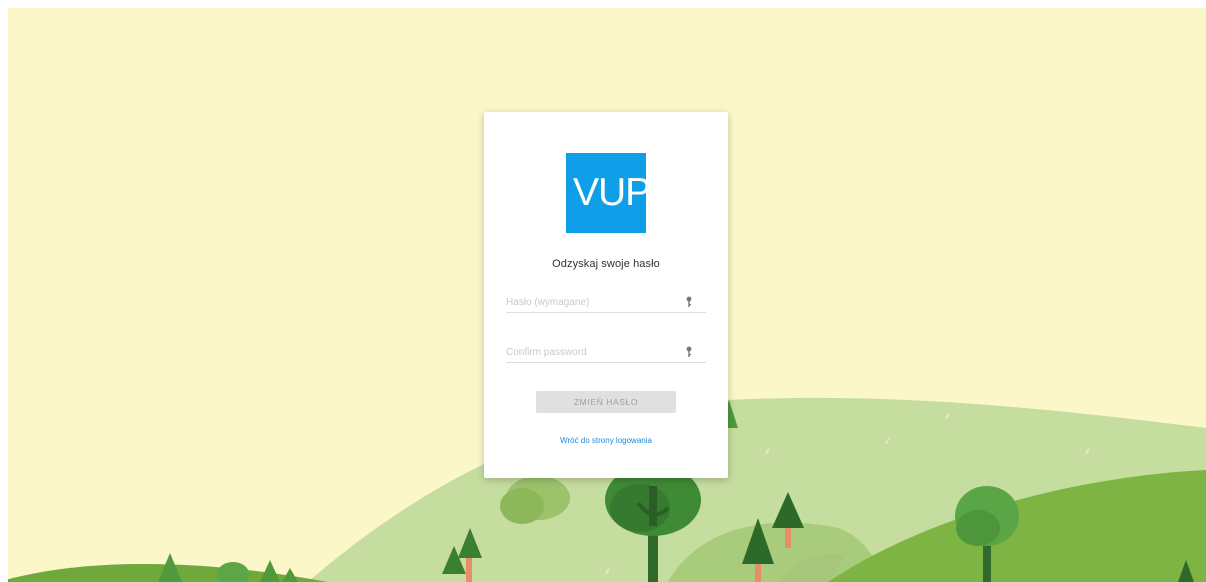 The image size is (1206, 582). I want to click on logo-text: VUP, so click(609, 192).